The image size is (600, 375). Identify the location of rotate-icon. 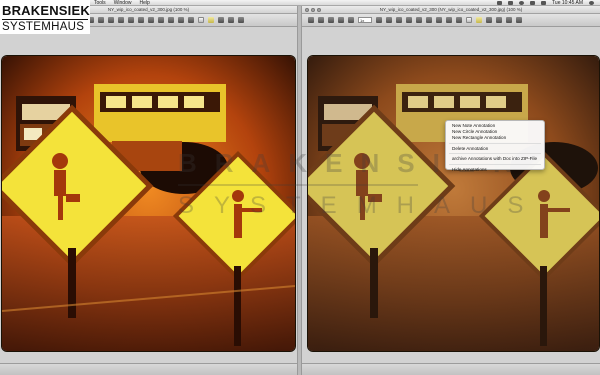
(331, 20).